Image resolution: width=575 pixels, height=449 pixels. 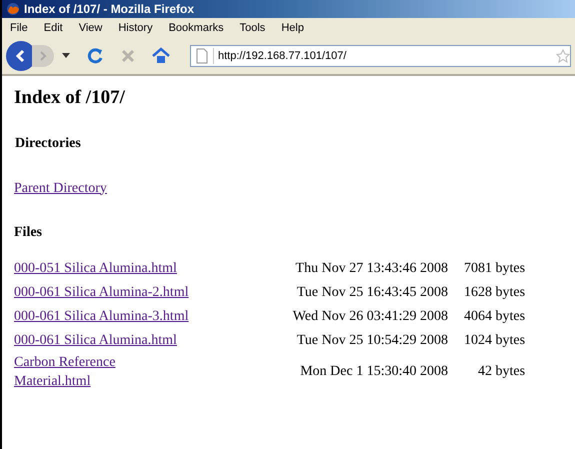 I want to click on address-field: http://192.168.77.101/107/, so click(x=380, y=56).